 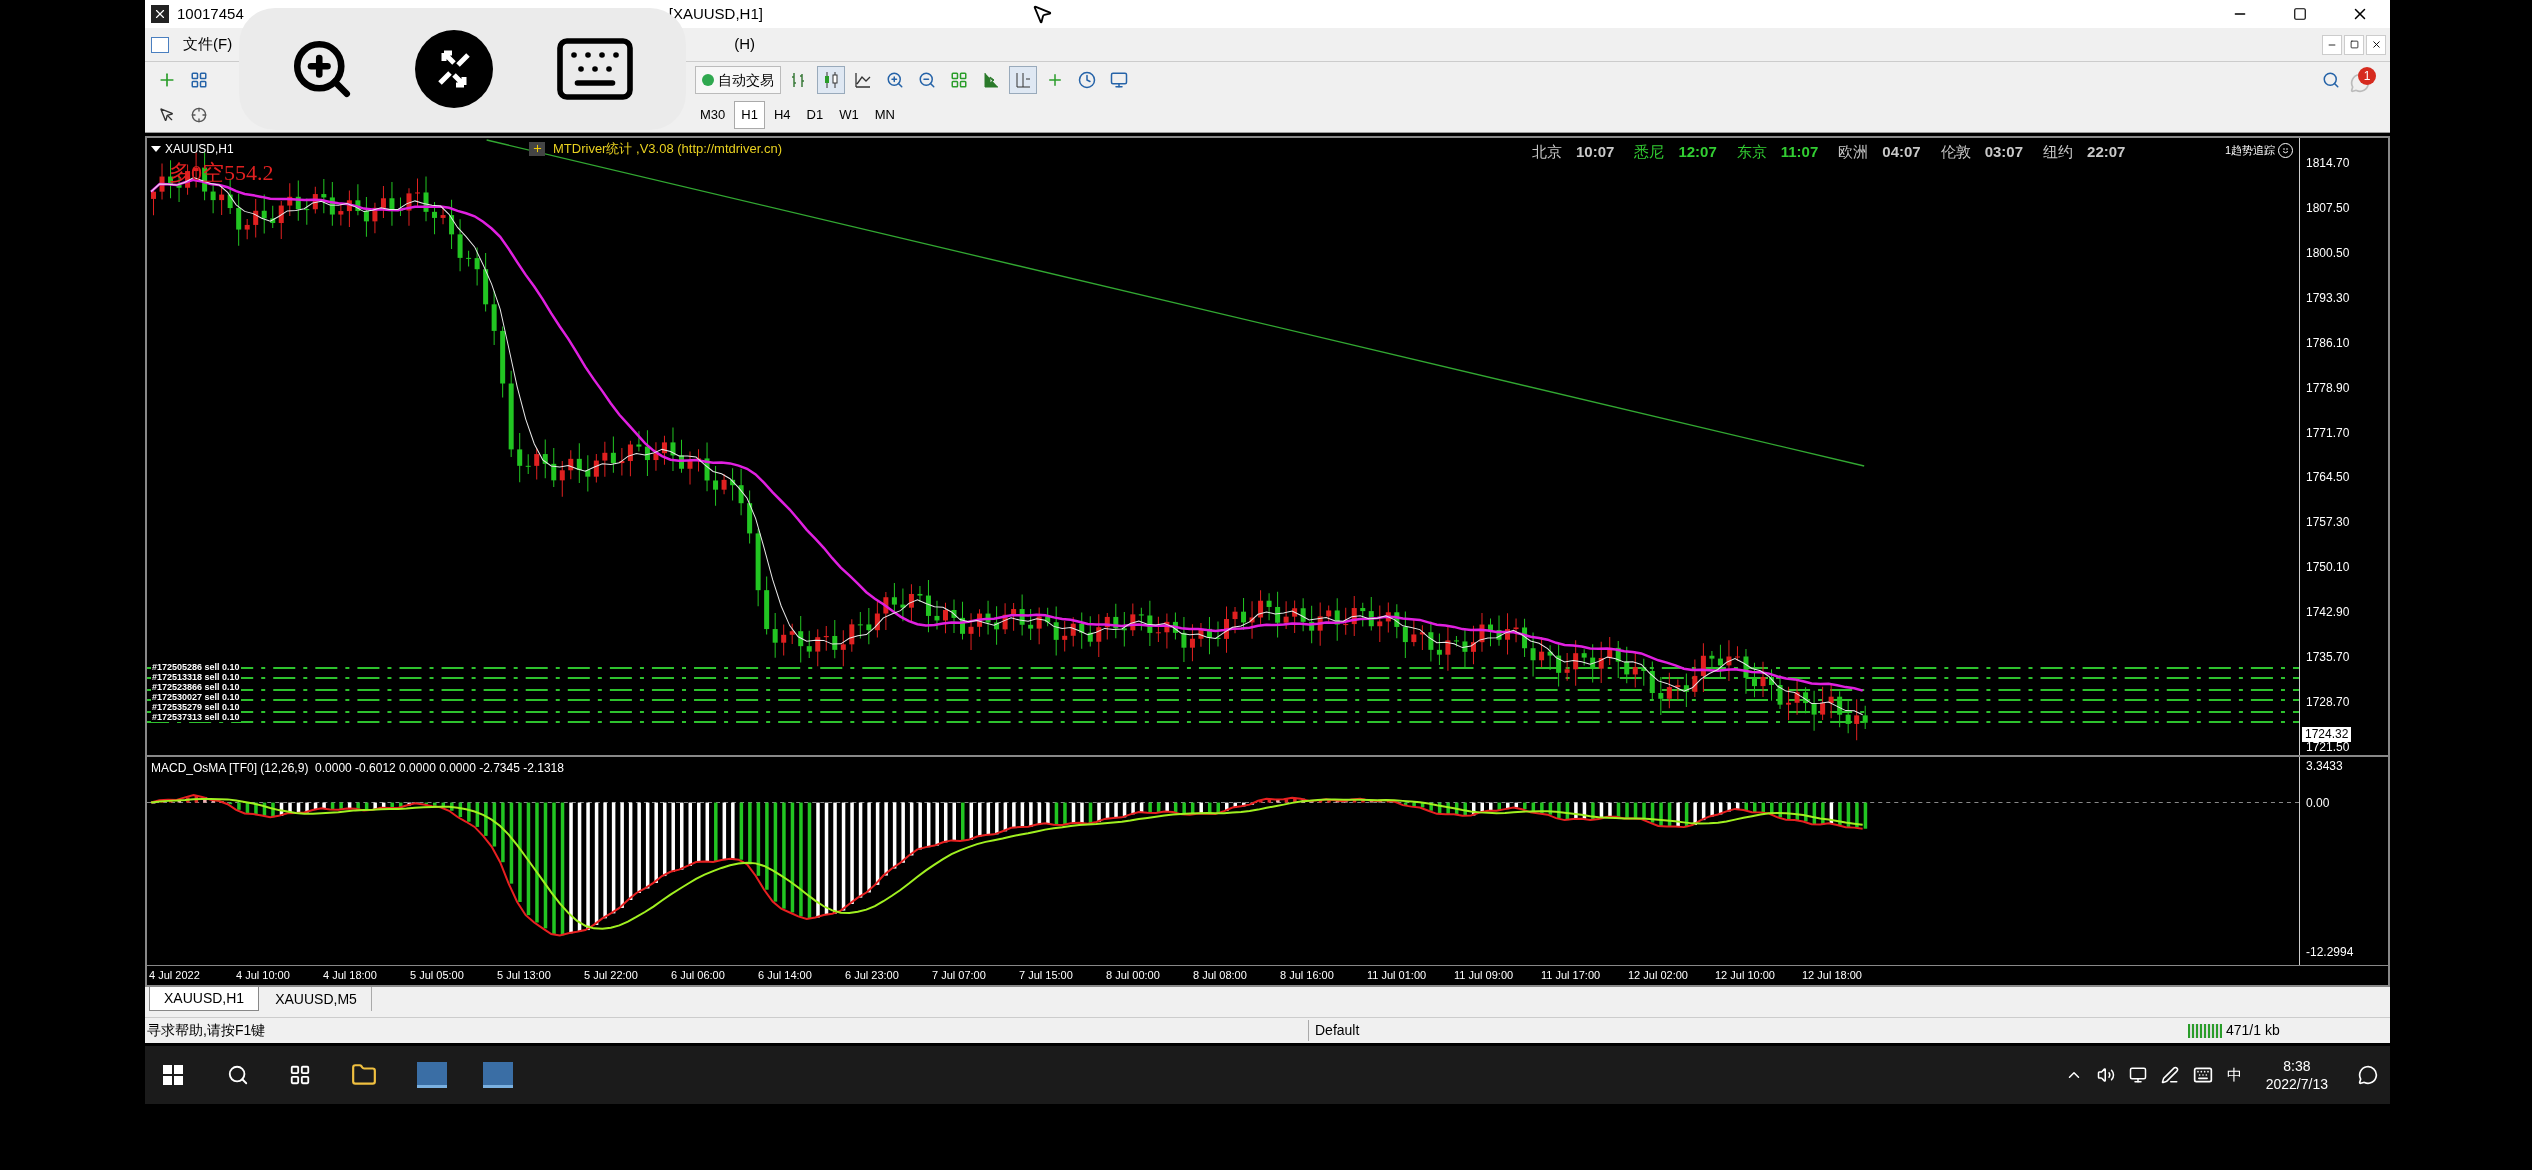 I want to click on price-tick: 1750.10, so click(x=2328, y=567).